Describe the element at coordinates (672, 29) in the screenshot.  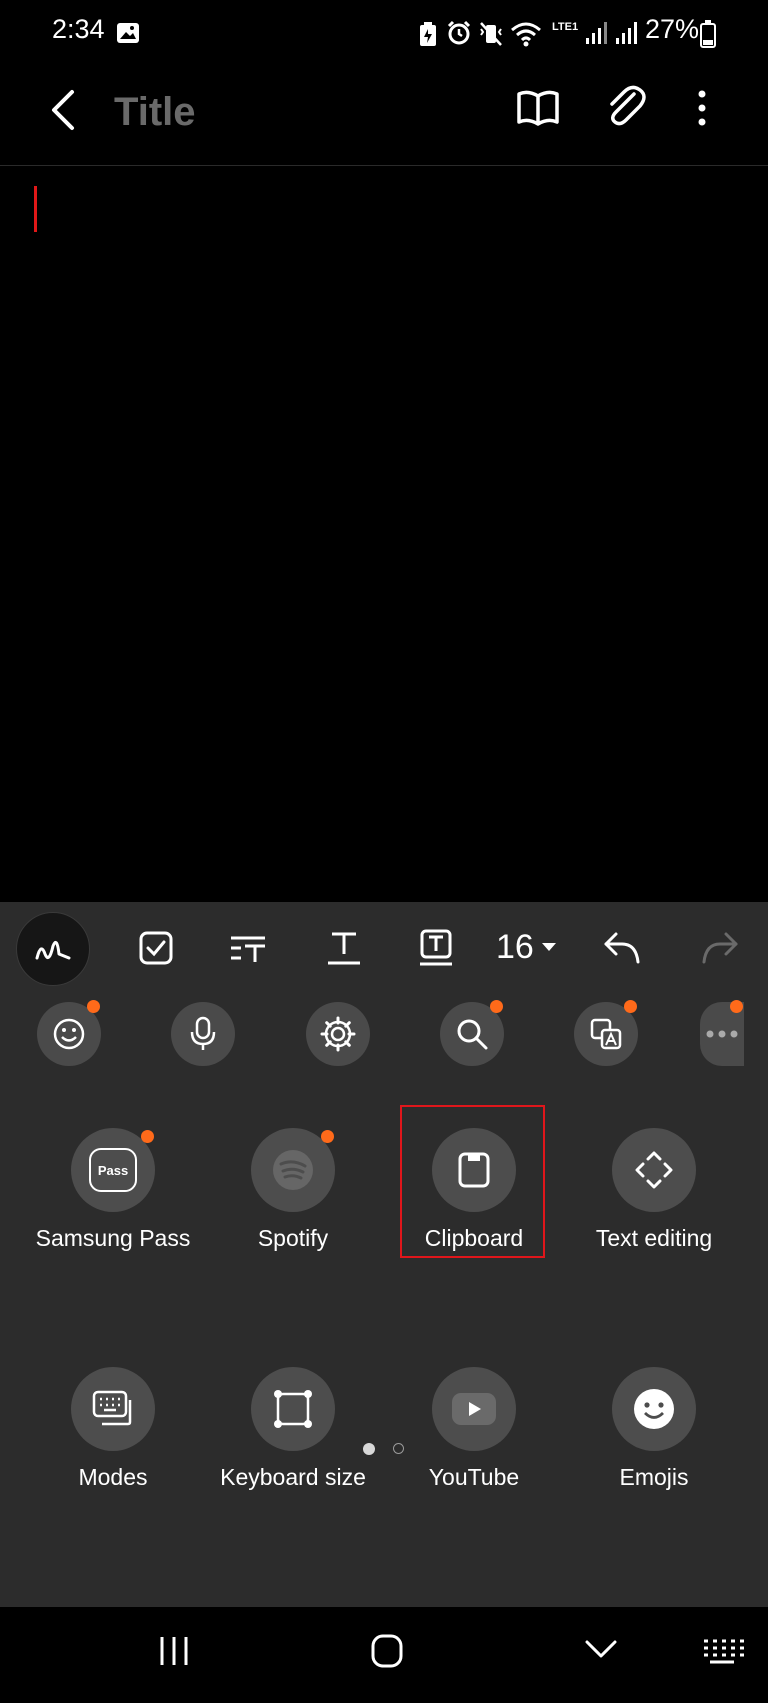
I see `battery-percent: 27%` at that location.